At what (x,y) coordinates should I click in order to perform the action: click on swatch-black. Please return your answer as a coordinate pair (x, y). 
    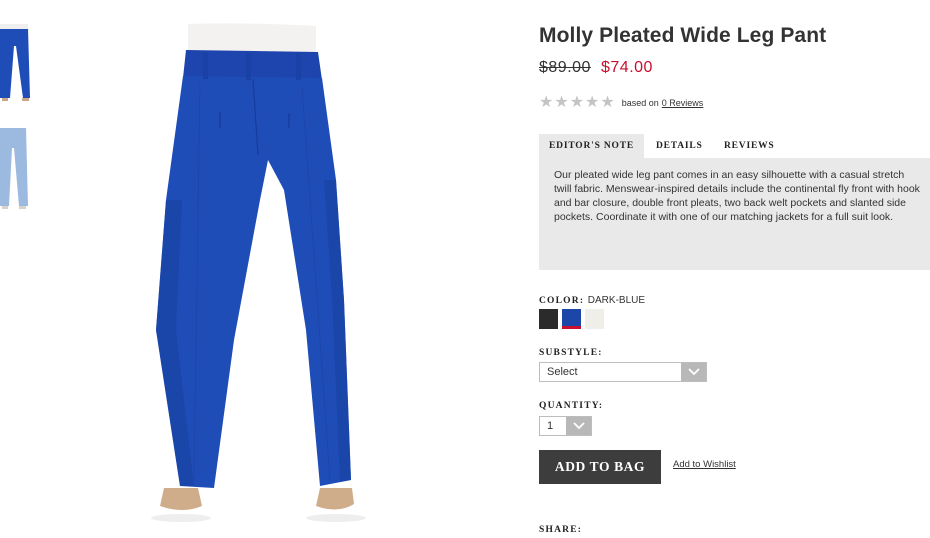
    Looking at the image, I should click on (548, 319).